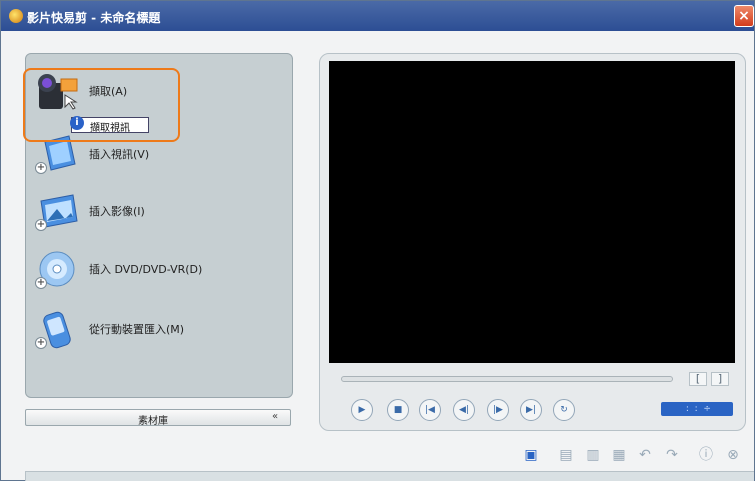 Image resolution: width=755 pixels, height=481 pixels. I want to click on play-button: ▶, so click(362, 410).